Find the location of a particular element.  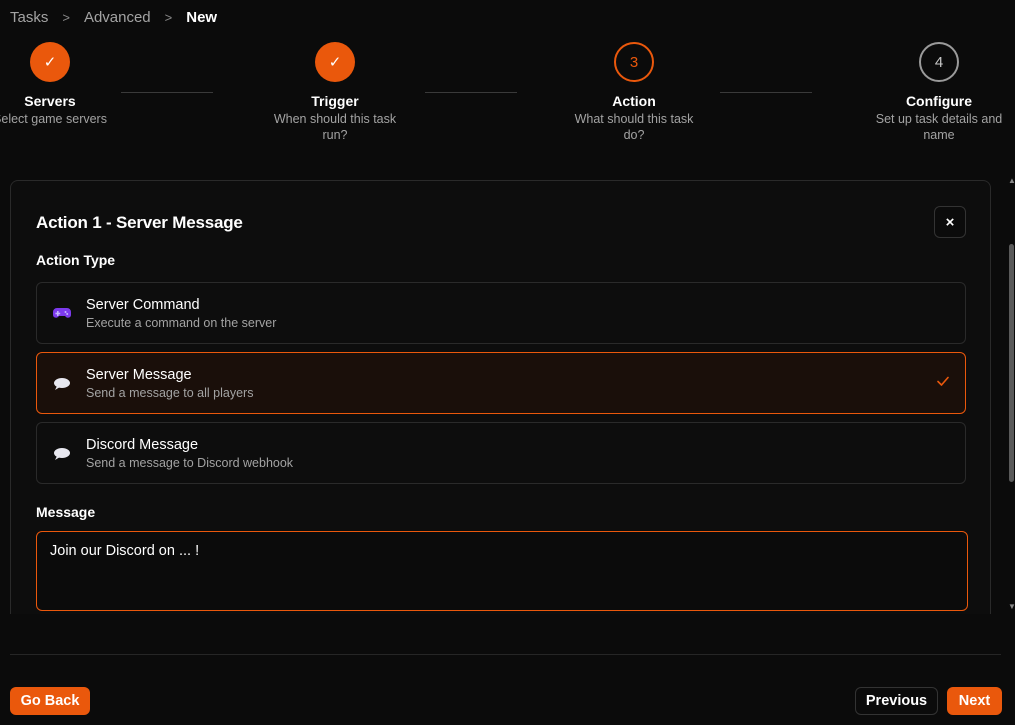

close-button: × is located at coordinates (950, 222).